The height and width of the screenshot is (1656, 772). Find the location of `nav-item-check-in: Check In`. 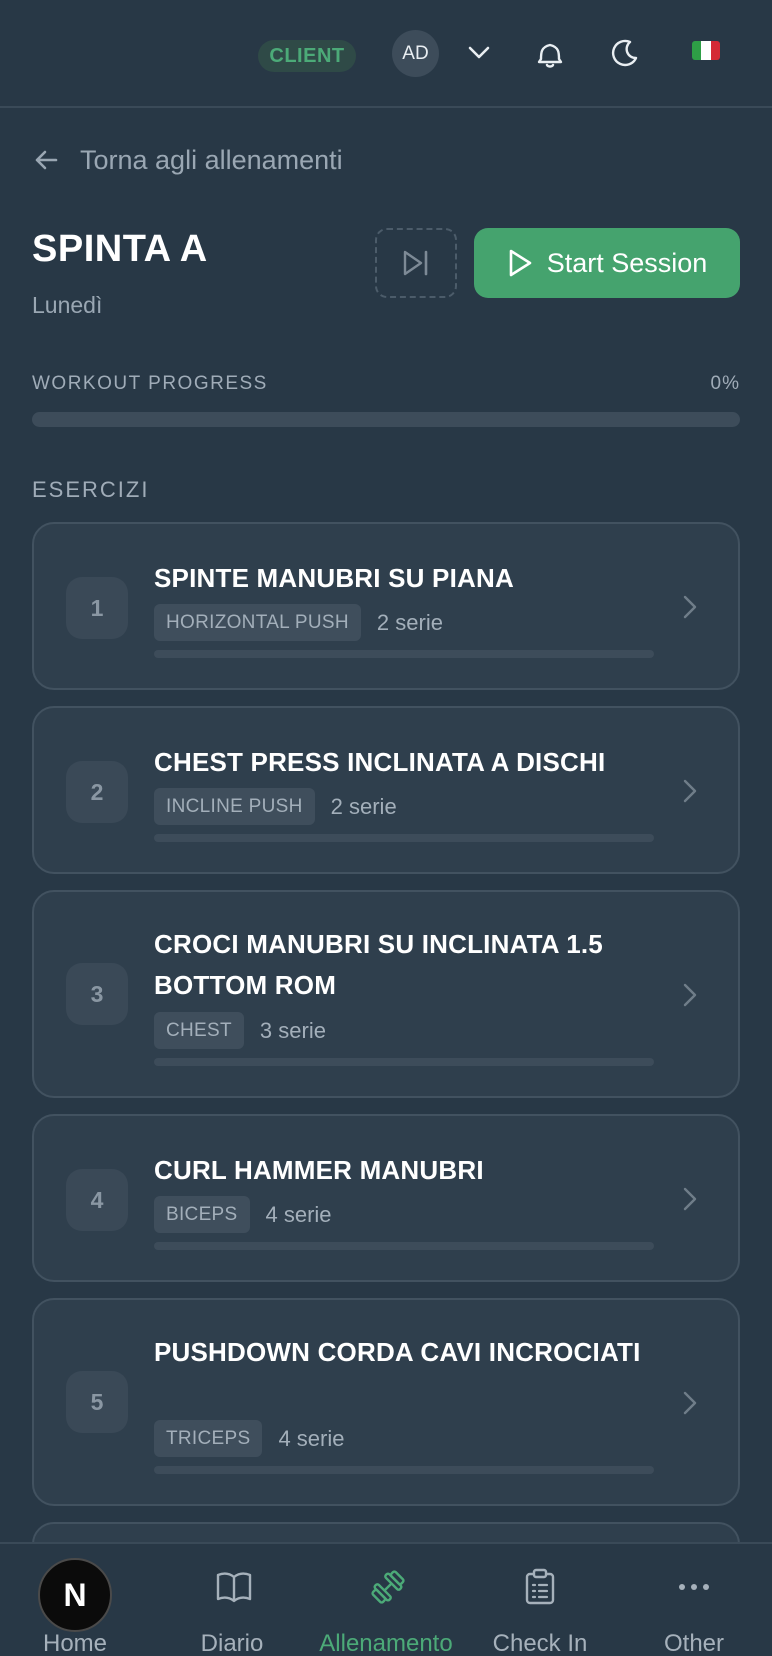

nav-item-check-in: Check In is located at coordinates (540, 1600).